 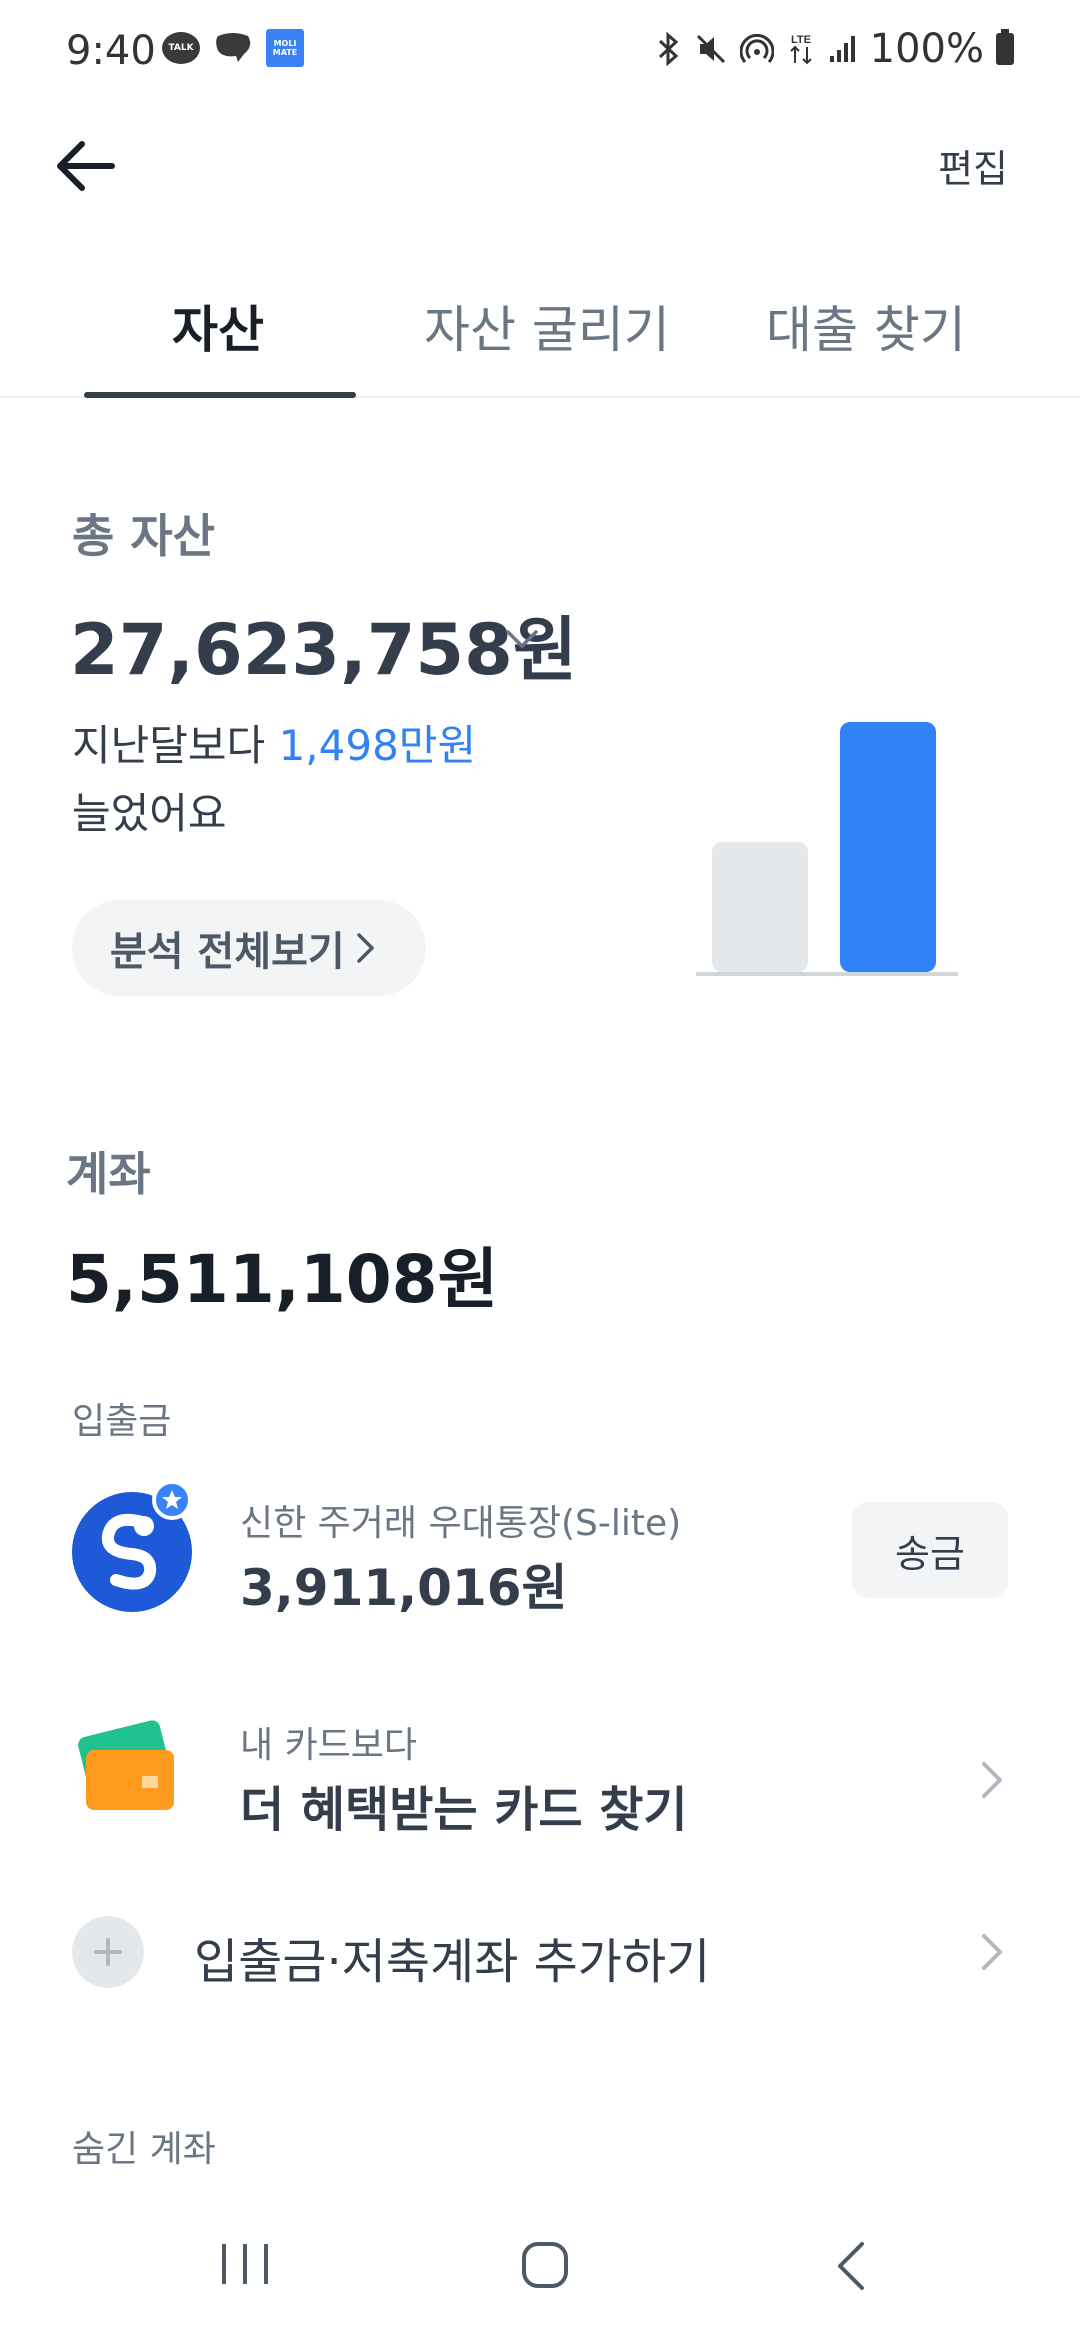 What do you see at coordinates (926, 49) in the screenshot?
I see `battery-level: 100%` at bounding box center [926, 49].